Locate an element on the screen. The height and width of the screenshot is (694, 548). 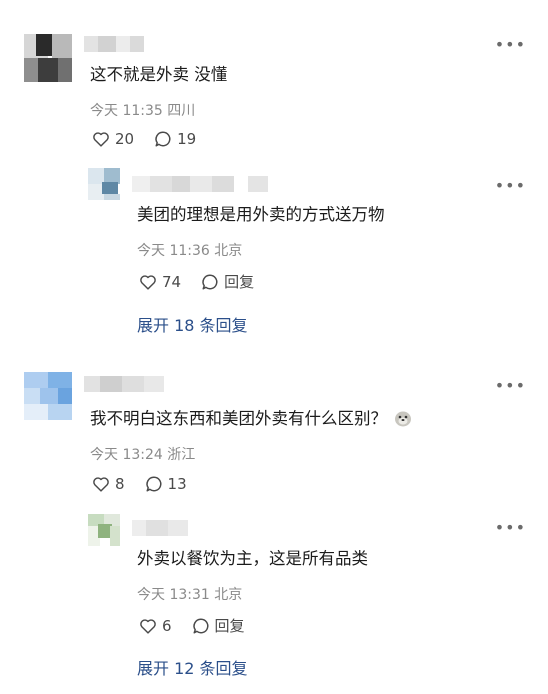
like-count: 8 is located at coordinates (120, 484).